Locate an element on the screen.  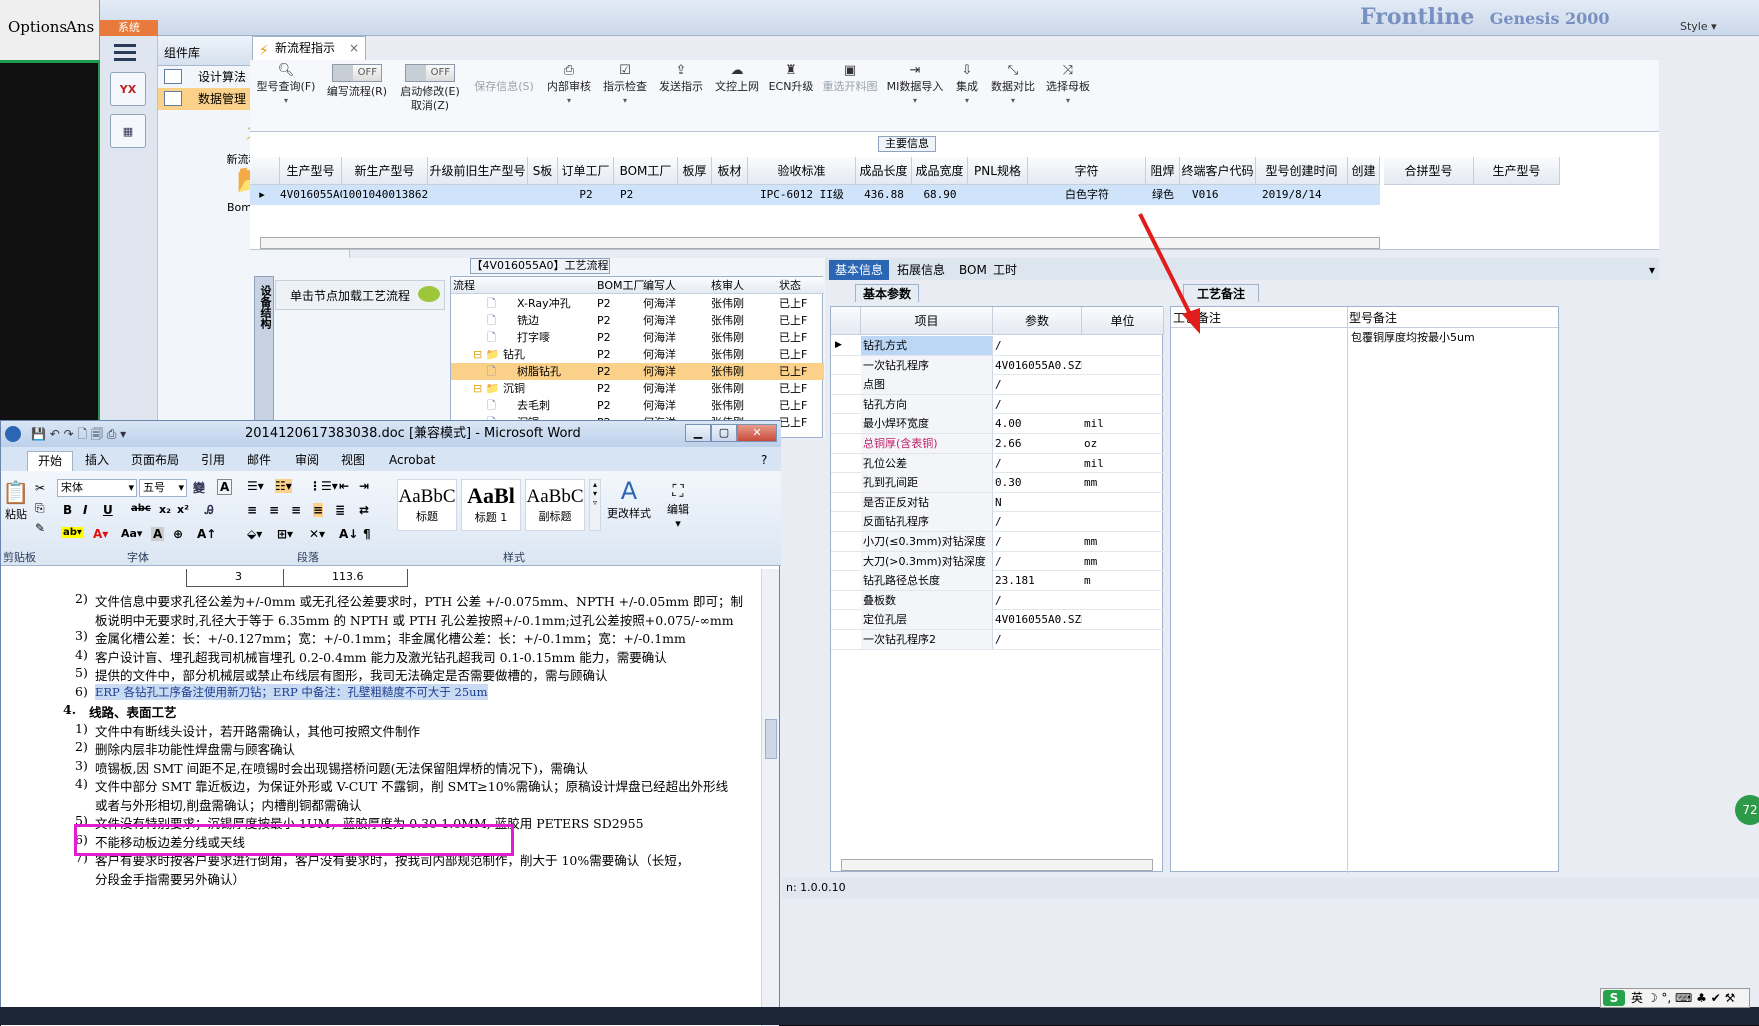
bold-button: B is located at coordinates (67, 510).